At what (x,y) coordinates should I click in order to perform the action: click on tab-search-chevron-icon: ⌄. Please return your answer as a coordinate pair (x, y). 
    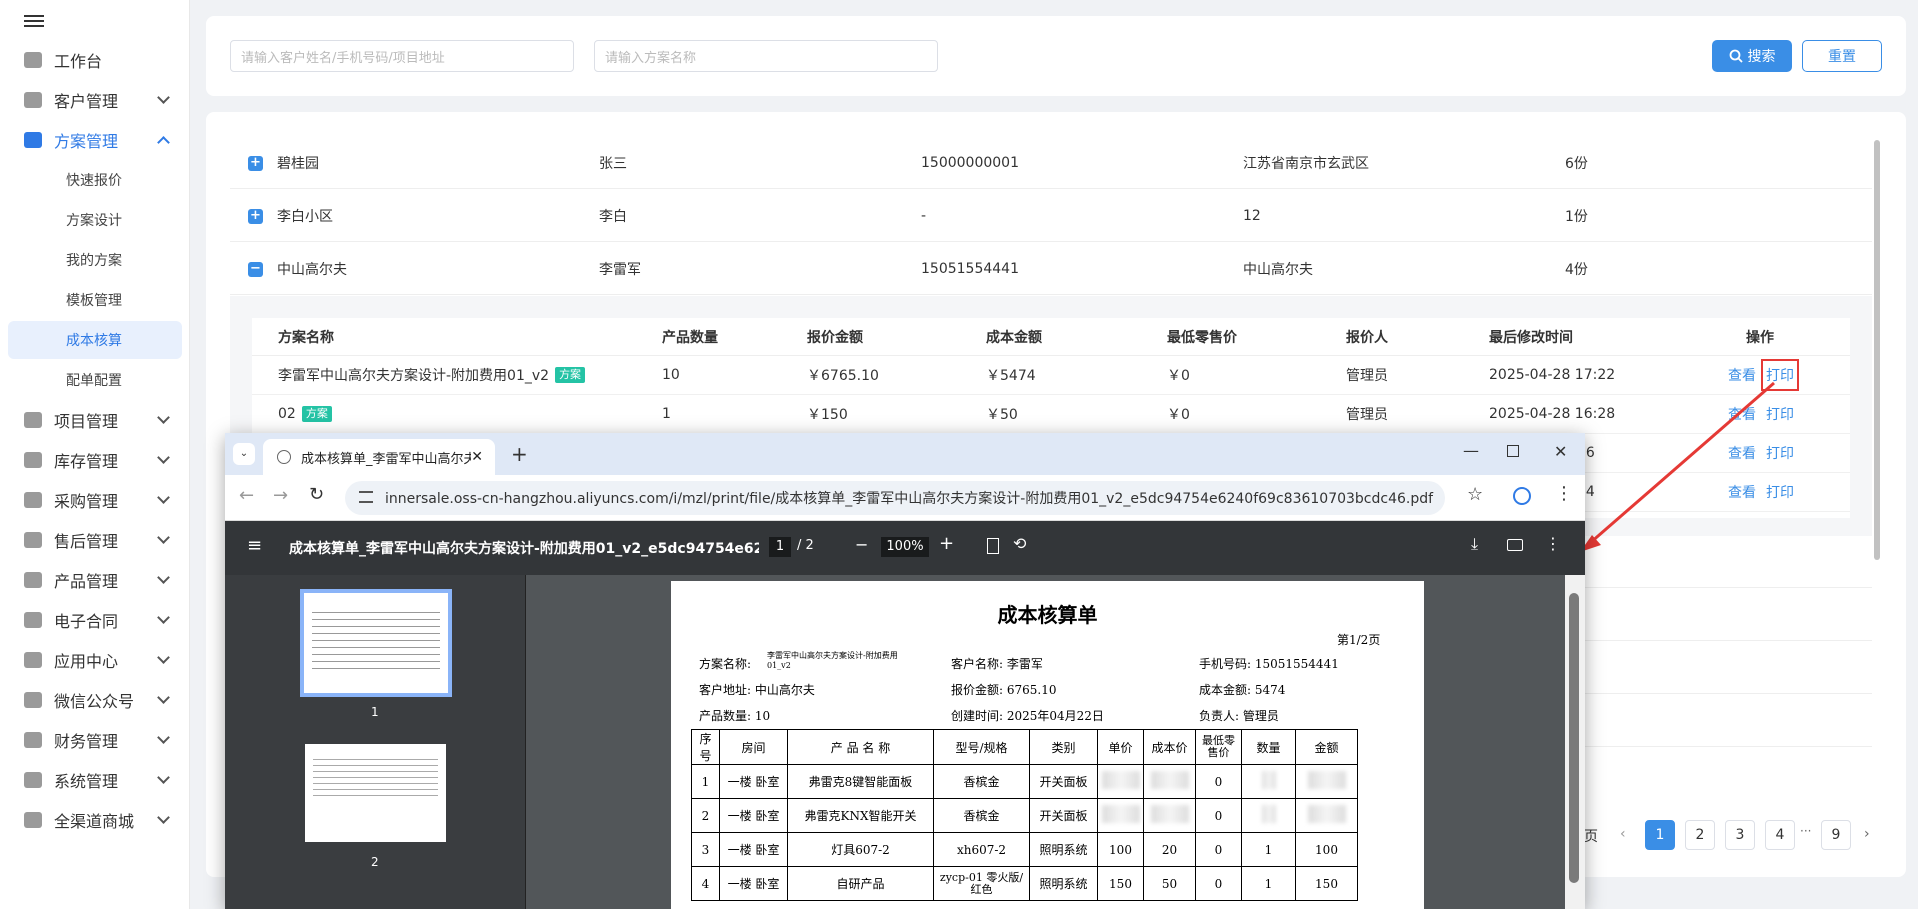
    Looking at the image, I should click on (244, 454).